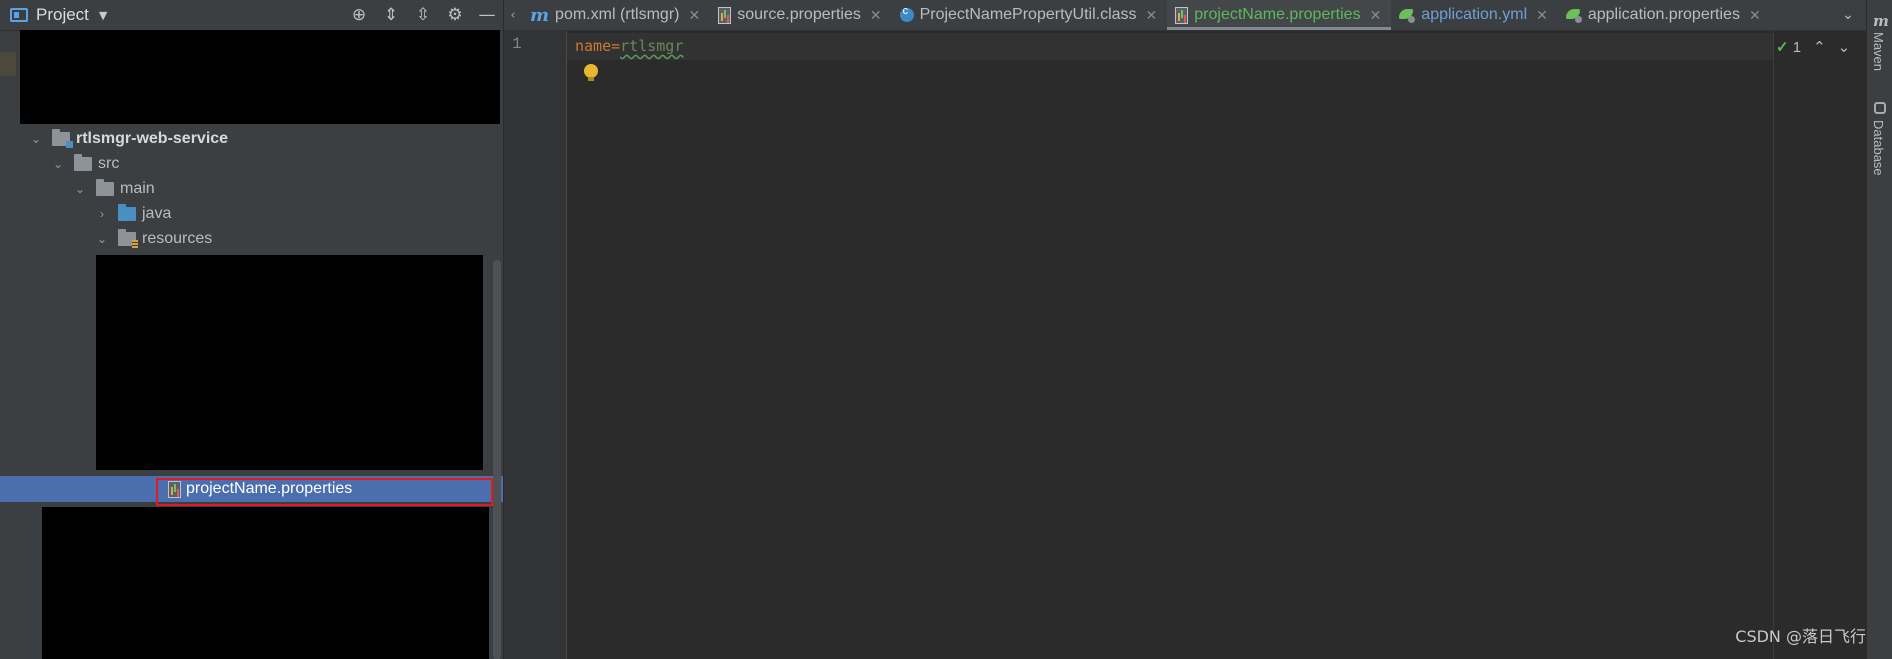  Describe the element at coordinates (19, 15) in the screenshot. I see `project-window-icon` at that location.